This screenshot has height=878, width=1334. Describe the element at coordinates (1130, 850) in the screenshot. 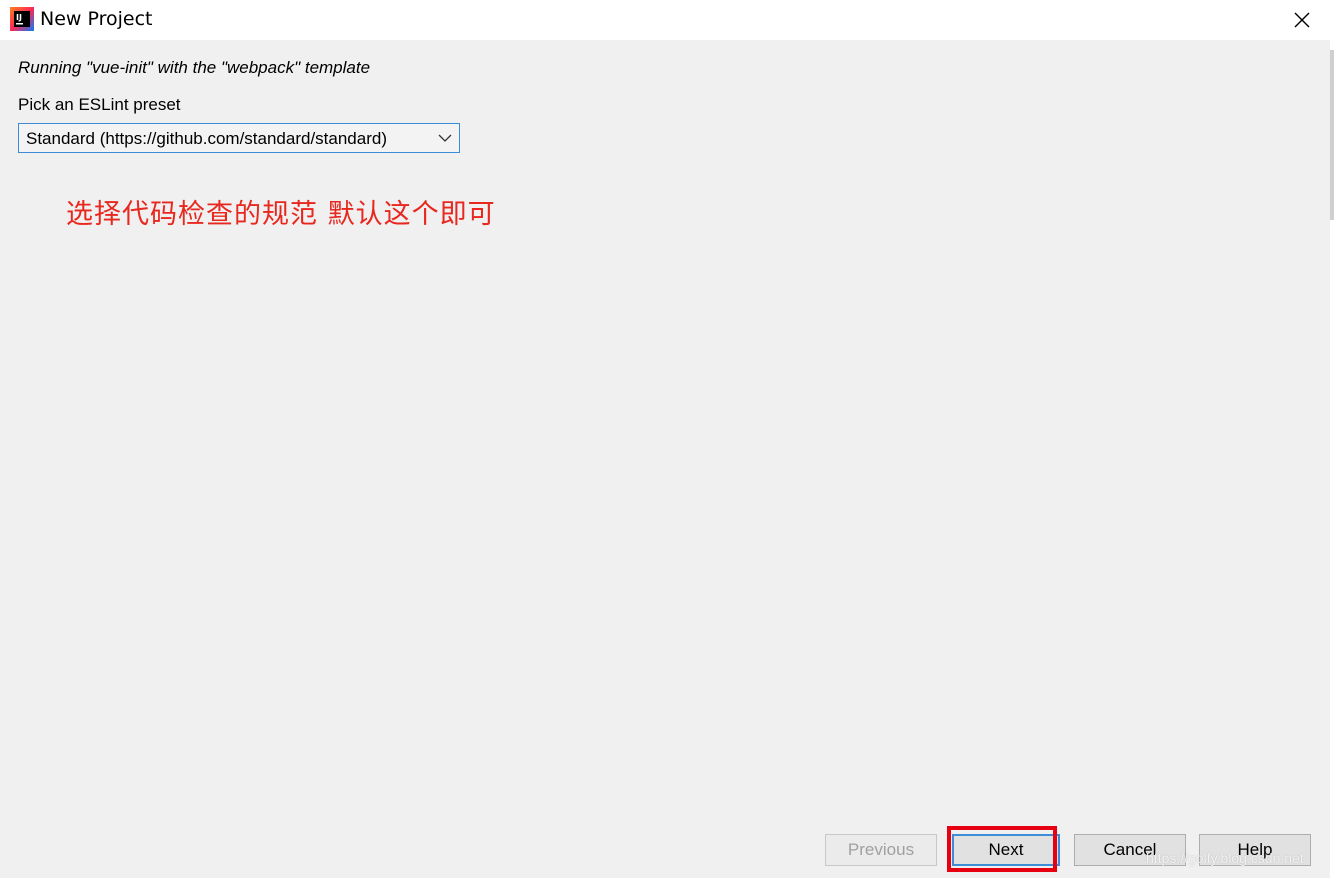

I see `cancel-button: Cancel` at that location.